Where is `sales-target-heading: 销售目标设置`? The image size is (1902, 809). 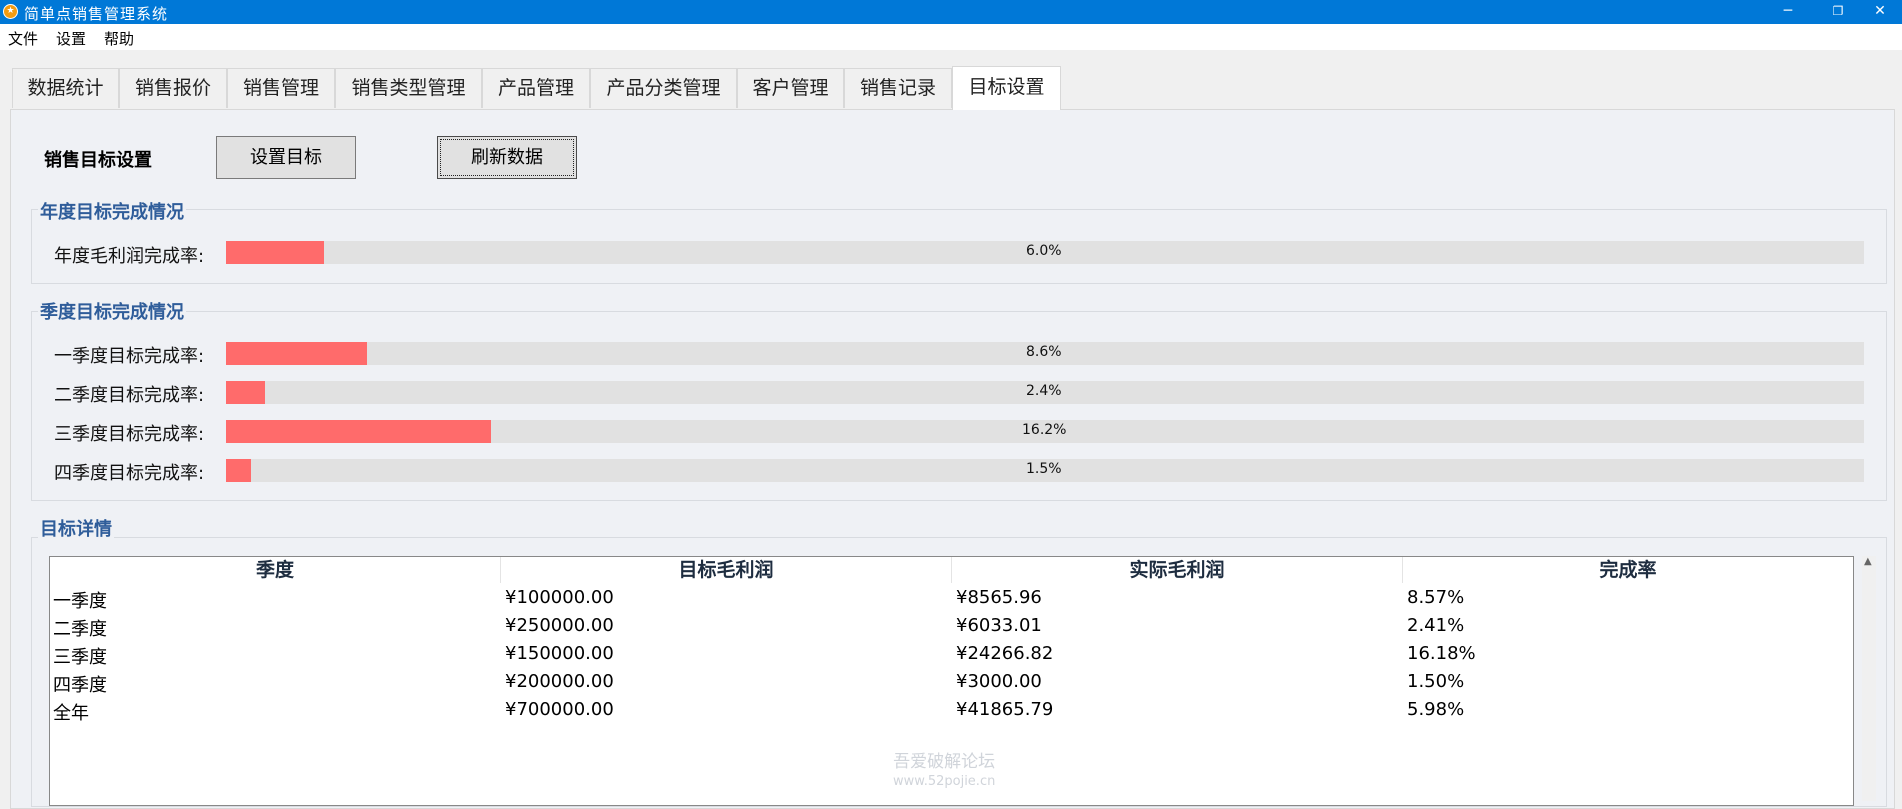
sales-target-heading: 销售目标设置 is located at coordinates (98, 160).